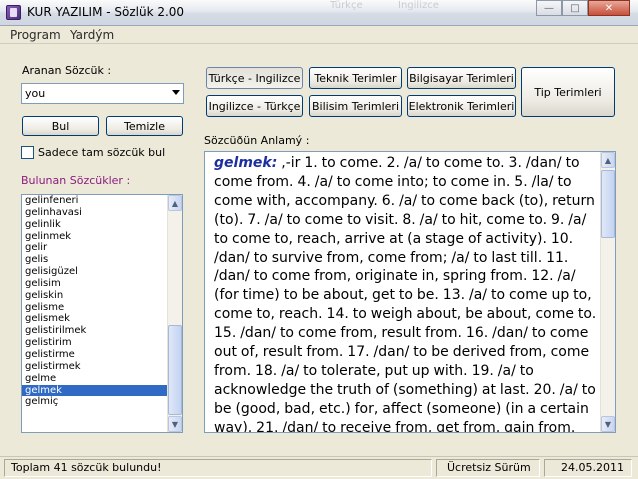 The image size is (638, 479). Describe the element at coordinates (102, 367) in the screenshot. I see `list-item: gelistirmek` at that location.